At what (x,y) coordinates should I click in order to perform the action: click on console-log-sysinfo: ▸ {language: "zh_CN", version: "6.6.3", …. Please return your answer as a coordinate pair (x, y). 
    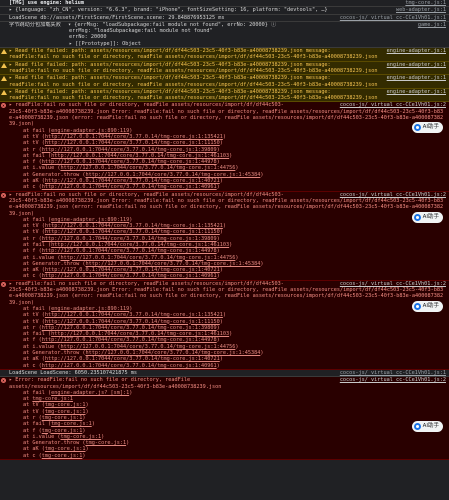
    Looking at the image, I should click on (224, 11).